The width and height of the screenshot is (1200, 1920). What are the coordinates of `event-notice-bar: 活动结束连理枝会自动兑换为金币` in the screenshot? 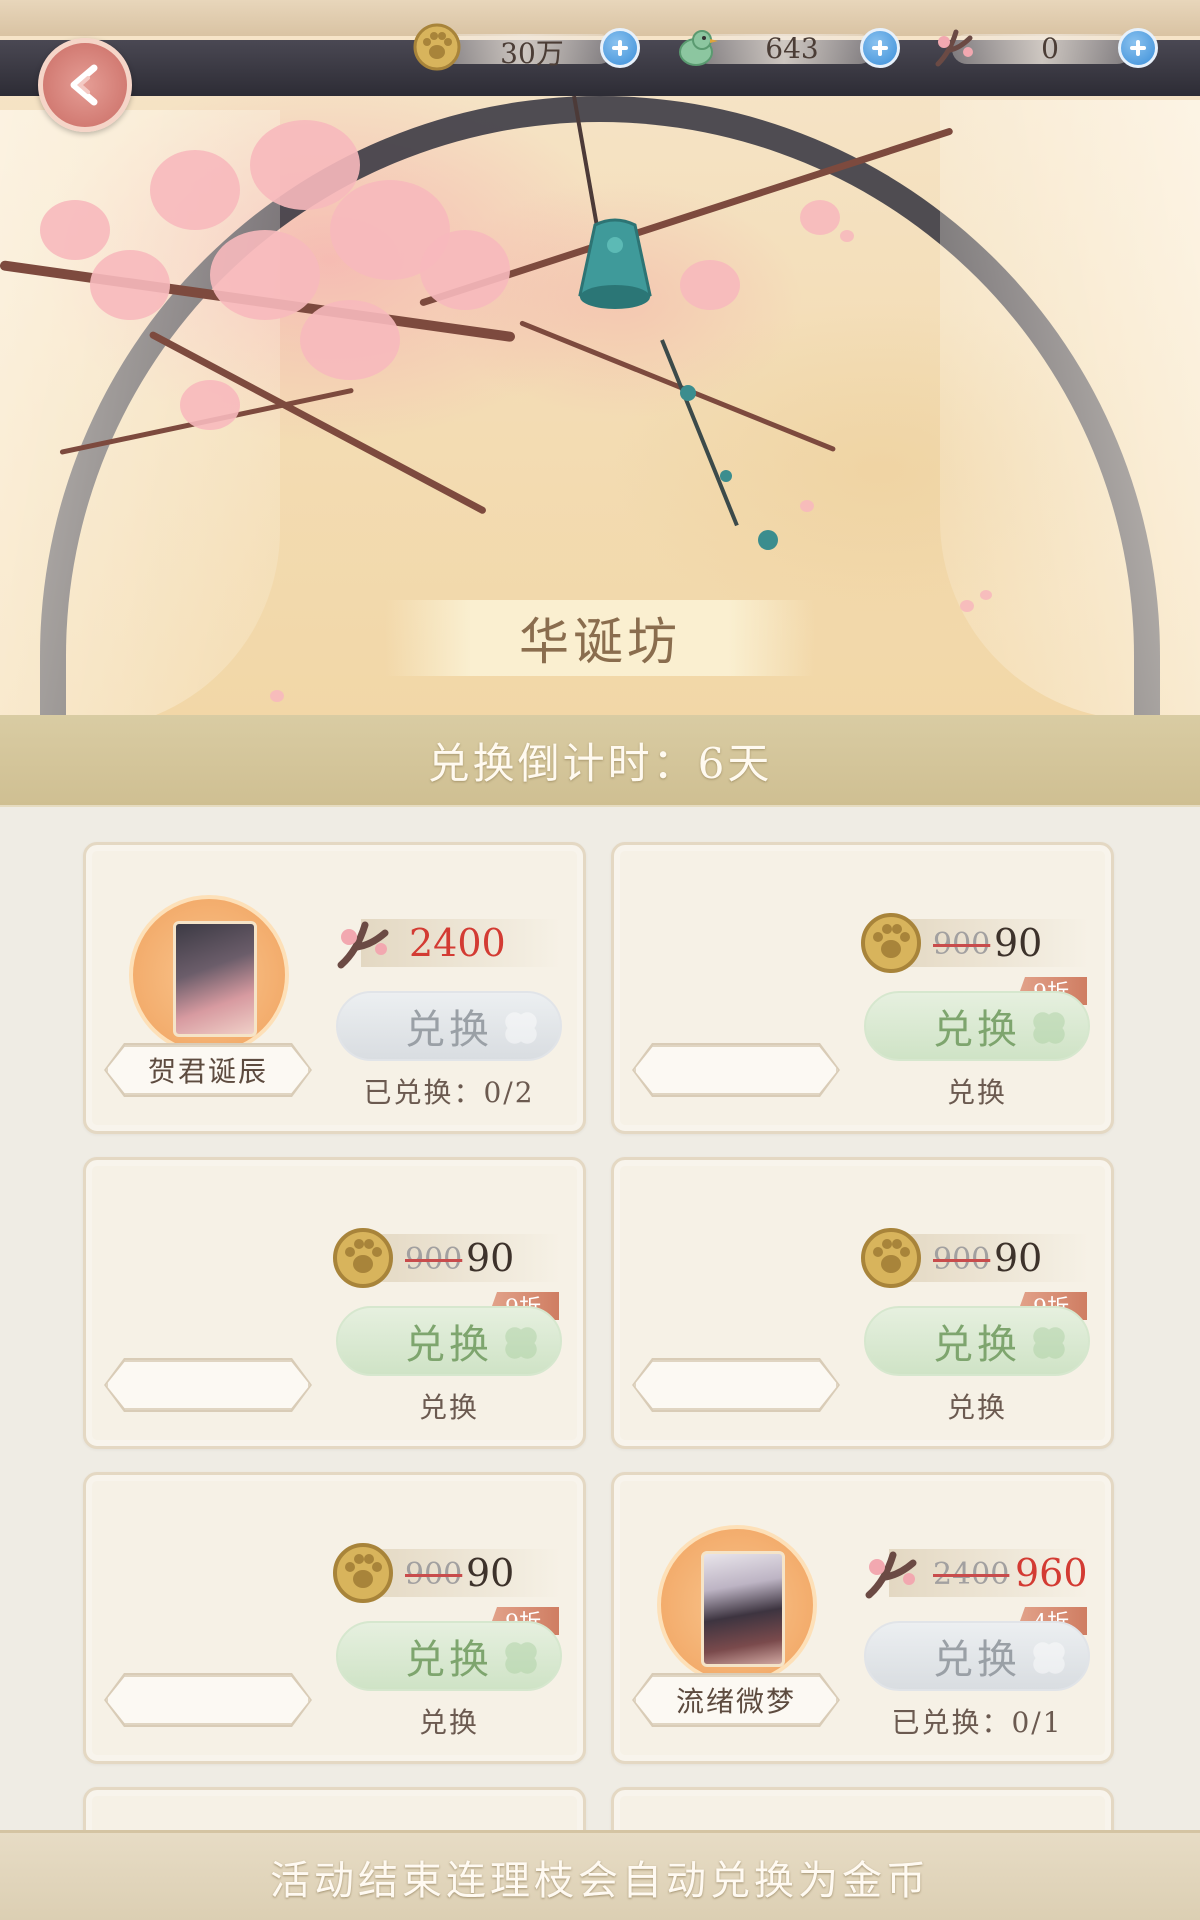 It's located at (600, 1875).